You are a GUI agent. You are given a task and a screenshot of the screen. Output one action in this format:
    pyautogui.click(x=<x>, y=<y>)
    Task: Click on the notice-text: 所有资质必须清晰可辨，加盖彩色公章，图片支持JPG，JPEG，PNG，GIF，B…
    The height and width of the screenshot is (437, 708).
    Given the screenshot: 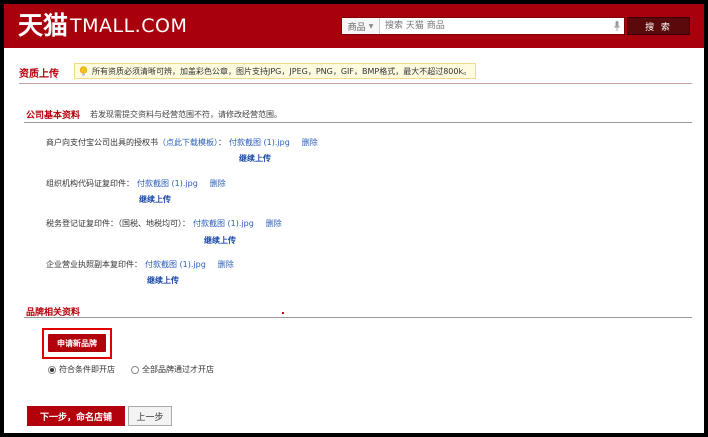 What is the action you would take?
    pyautogui.click(x=282, y=71)
    